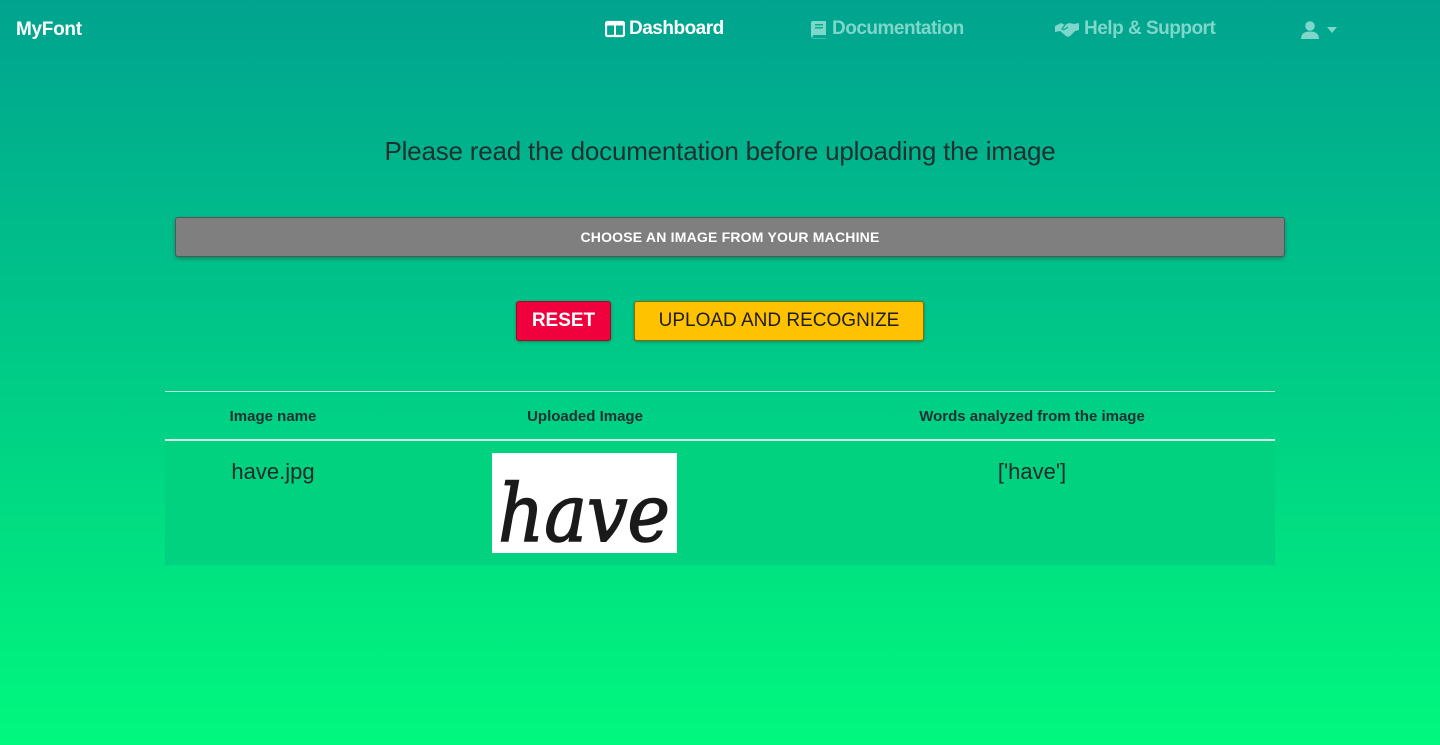 The width and height of the screenshot is (1440, 745). Describe the element at coordinates (730, 237) in the screenshot. I see `choose-image-button: CHOOSE AN IMAGE FROM YOUR MACHINE` at that location.